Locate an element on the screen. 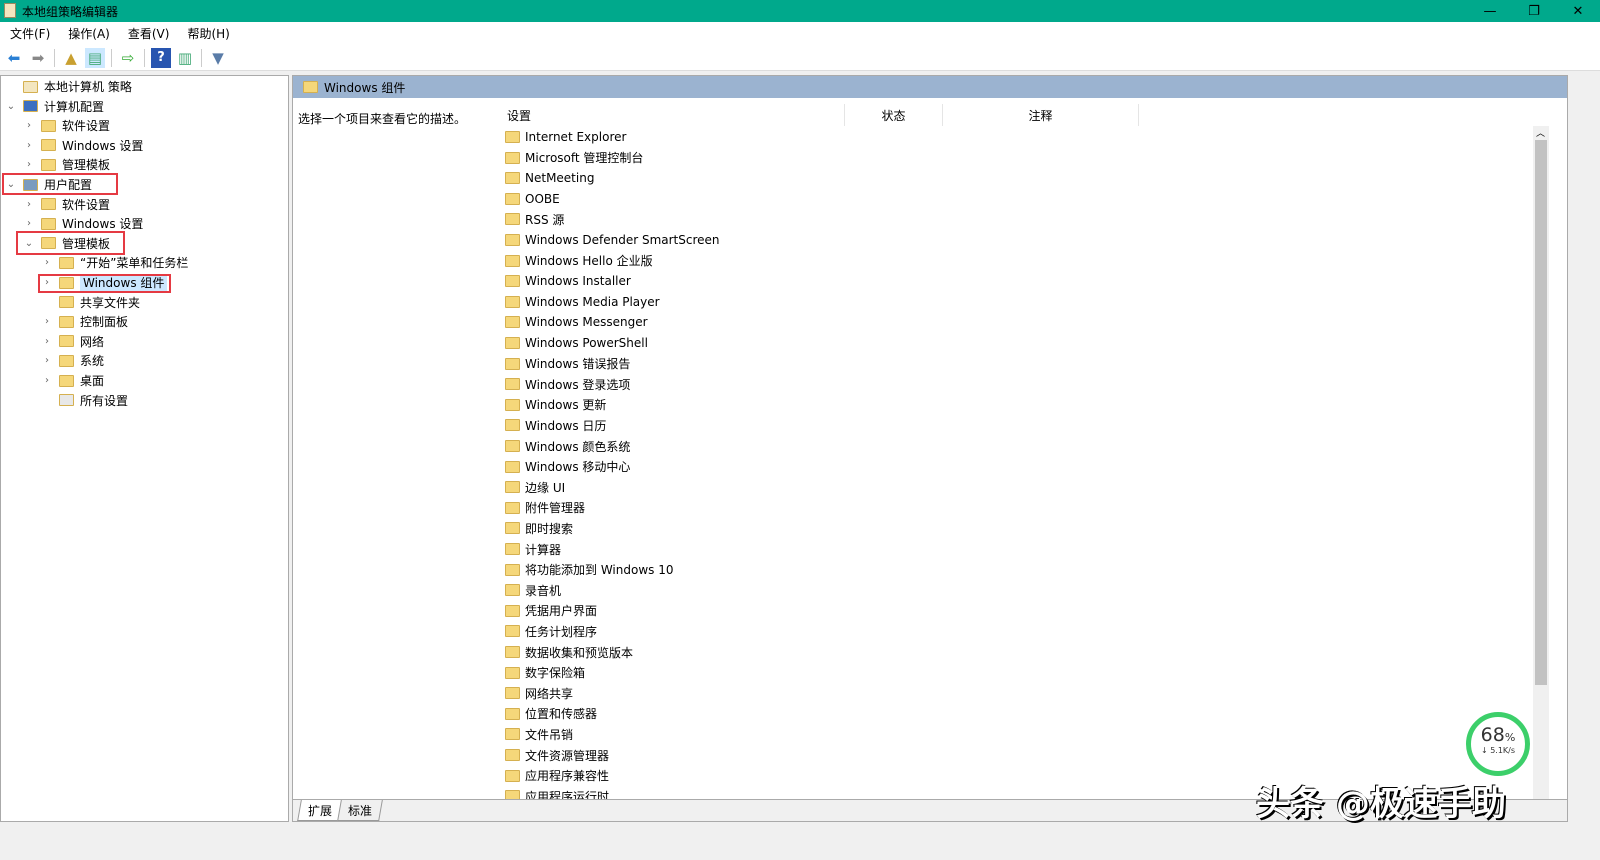 The image size is (1600, 860). restore-button: ❐ is located at coordinates (1534, 11).